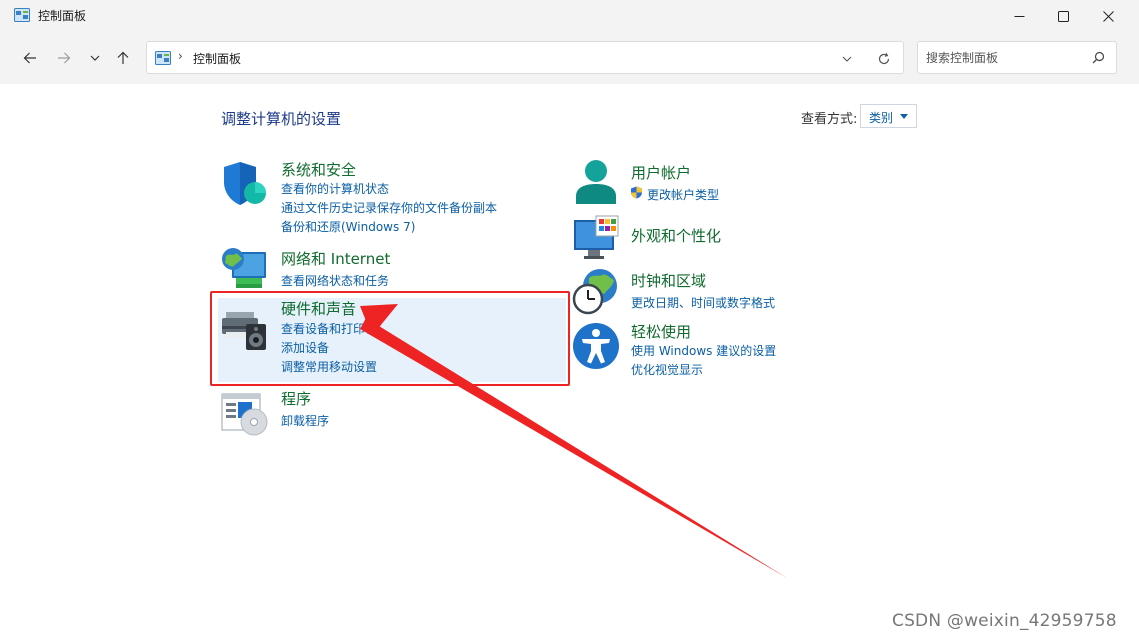 This screenshot has height=641, width=1139. I want to click on forward-button, so click(64, 58).